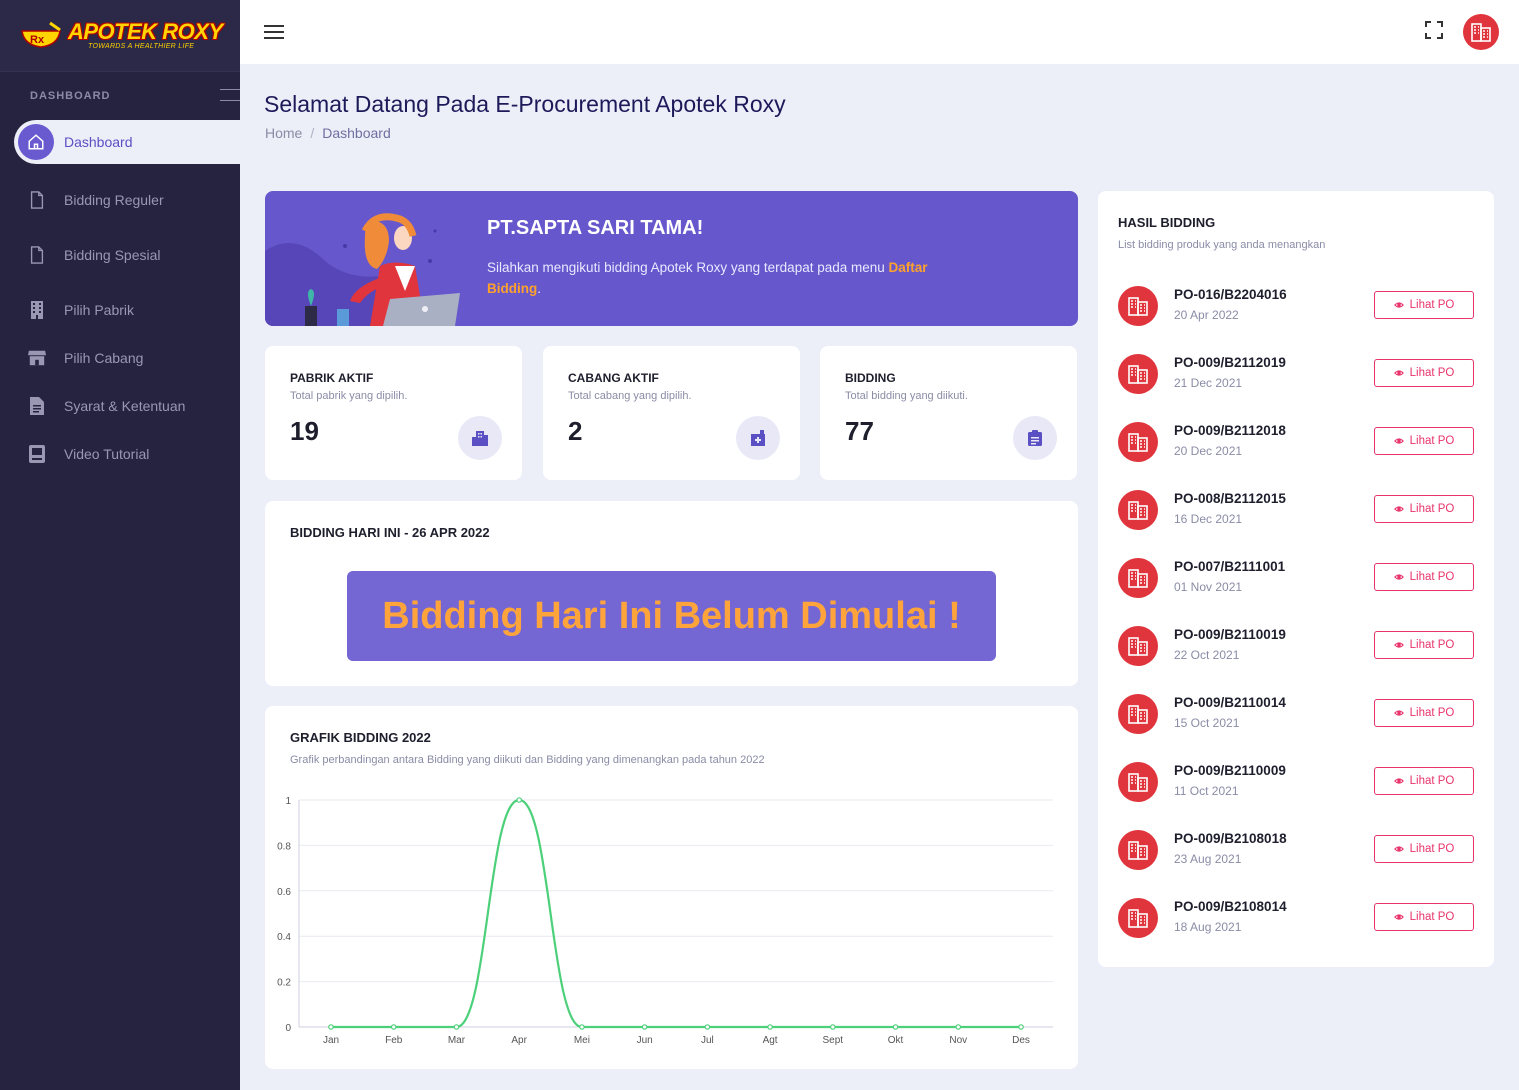 This screenshot has height=1090, width=1519. What do you see at coordinates (1208, 927) in the screenshot?
I see `po-date: 18 Aug 2021` at bounding box center [1208, 927].